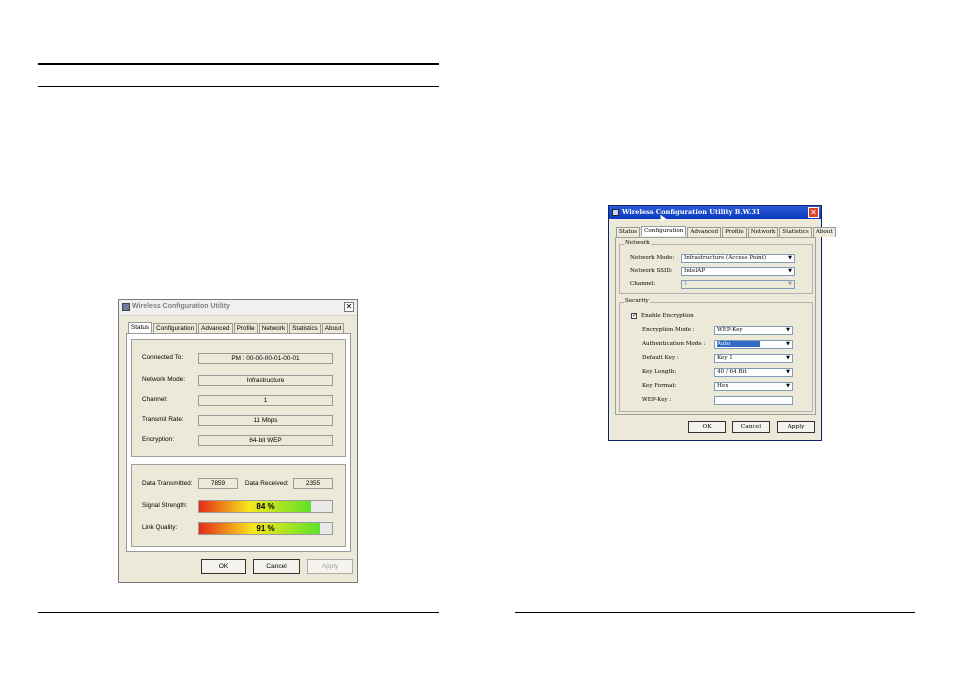  Describe the element at coordinates (651, 271) in the screenshot. I see `network-ssid-label: Network SSID:` at that location.